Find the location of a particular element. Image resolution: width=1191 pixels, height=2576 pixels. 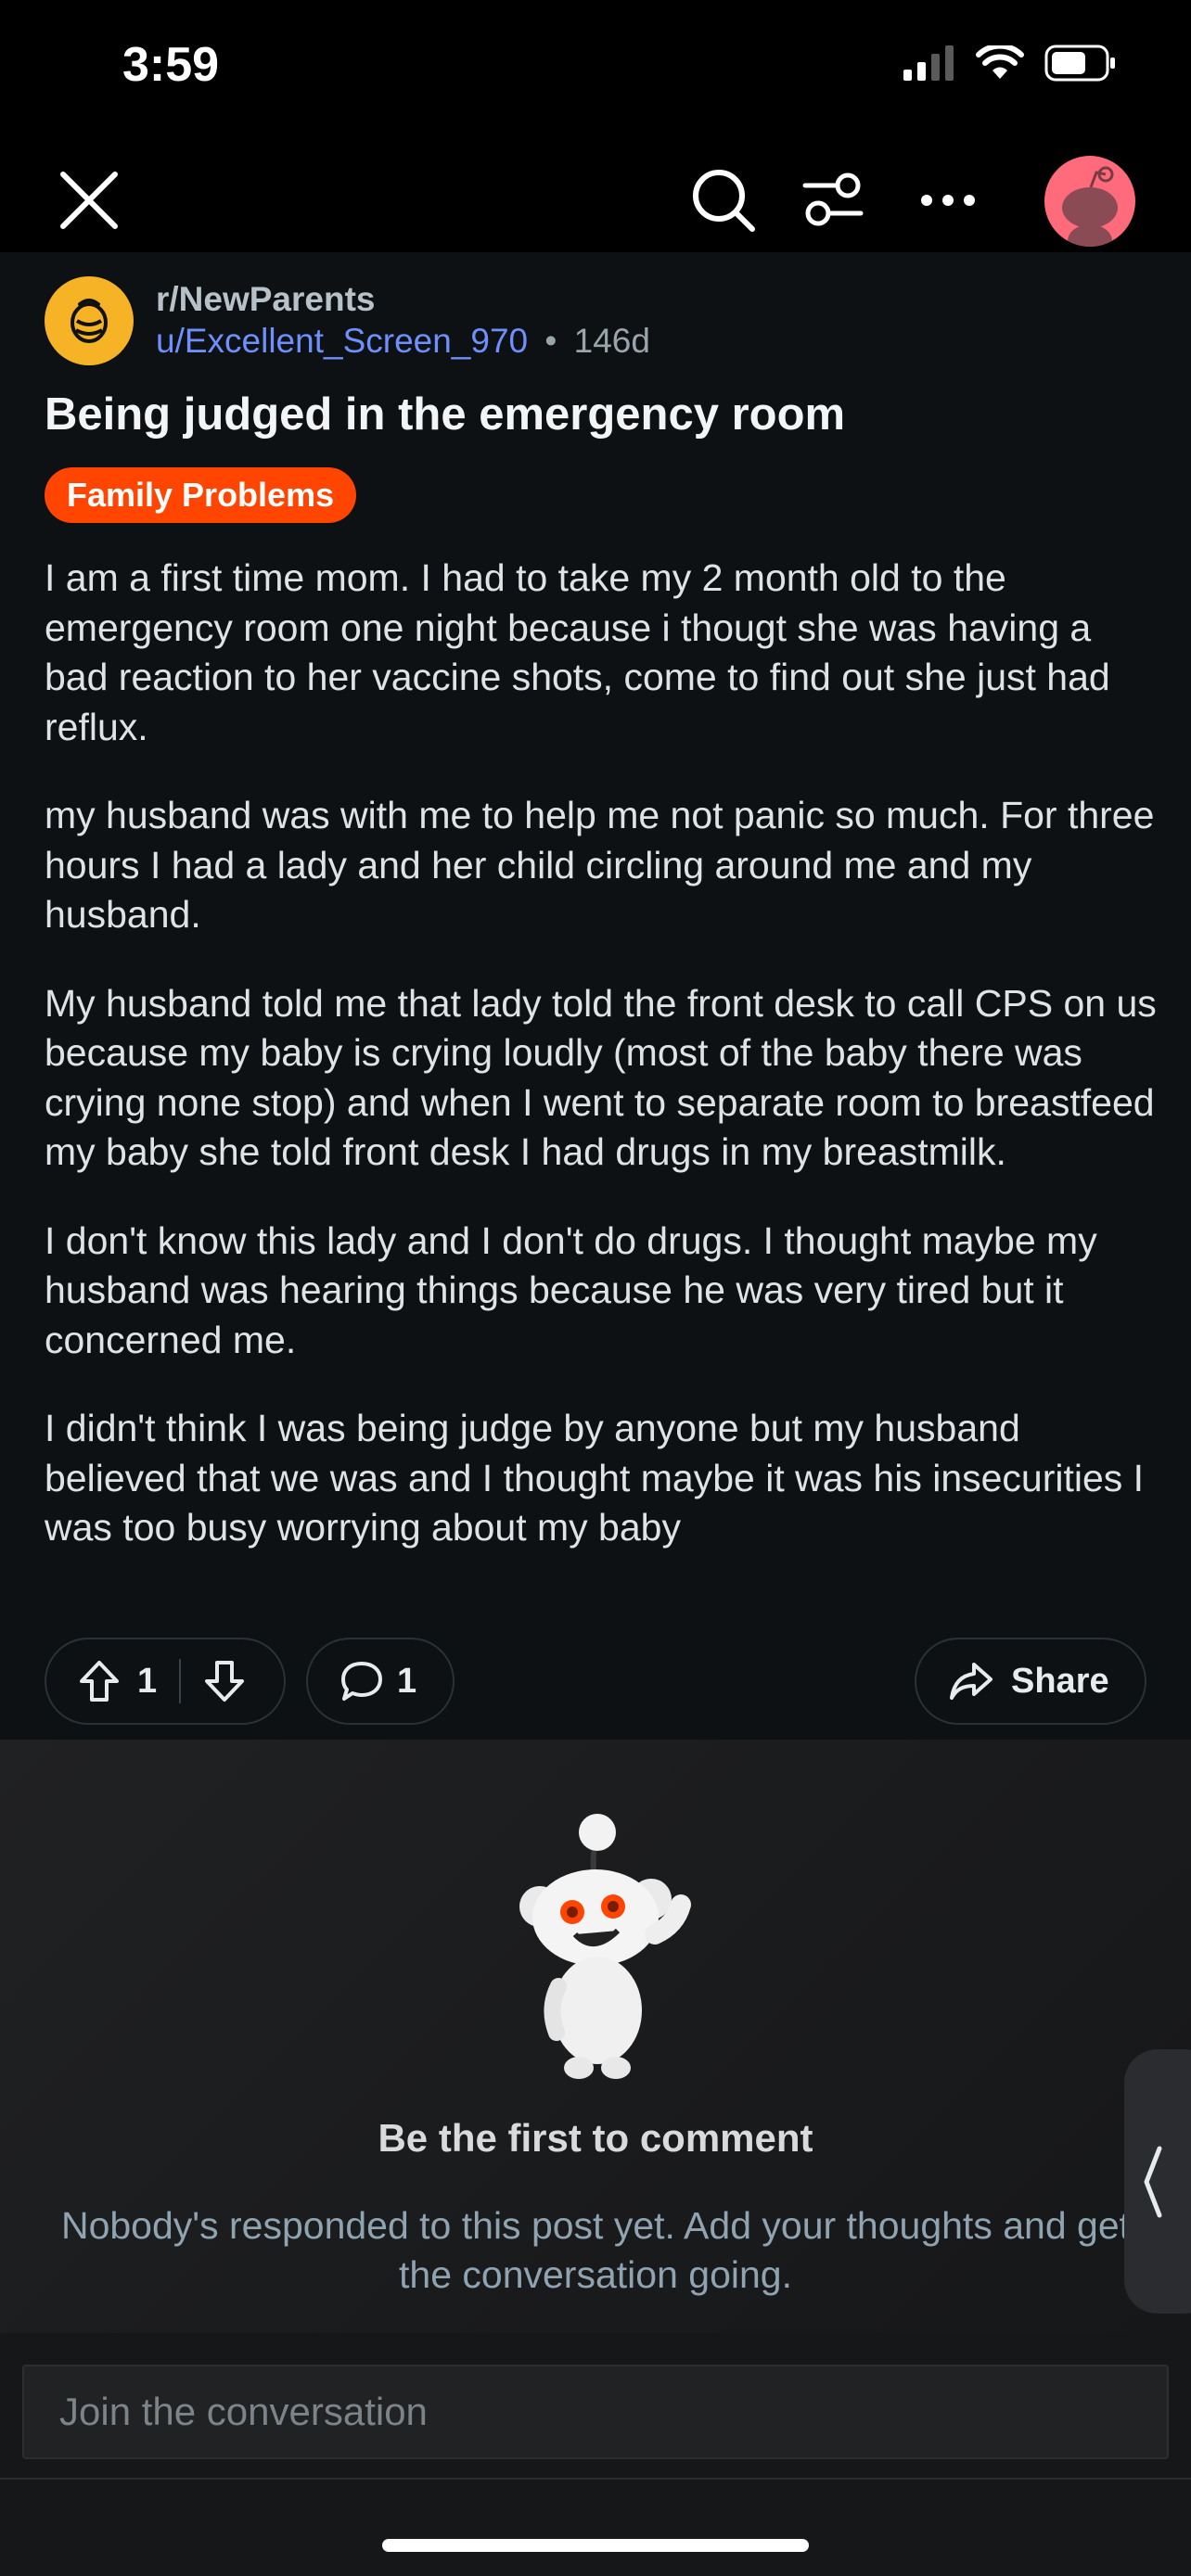

snoo-mascot-illustration is located at coordinates (605, 1946).